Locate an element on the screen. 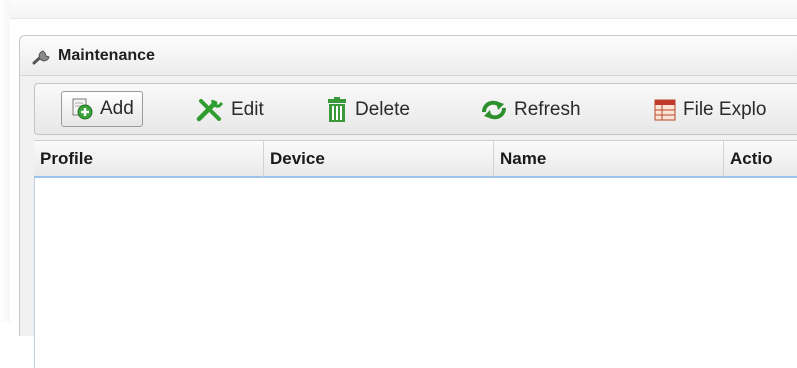  file-explorer-button: File Explo is located at coordinates (709, 110).